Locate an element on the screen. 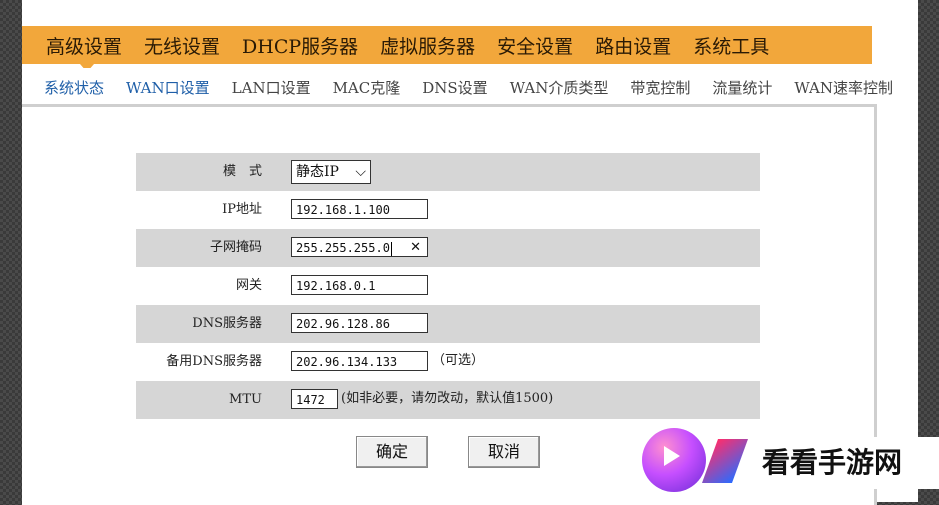 This screenshot has height=505, width=939. optional-note: （可选） is located at coordinates (458, 360).